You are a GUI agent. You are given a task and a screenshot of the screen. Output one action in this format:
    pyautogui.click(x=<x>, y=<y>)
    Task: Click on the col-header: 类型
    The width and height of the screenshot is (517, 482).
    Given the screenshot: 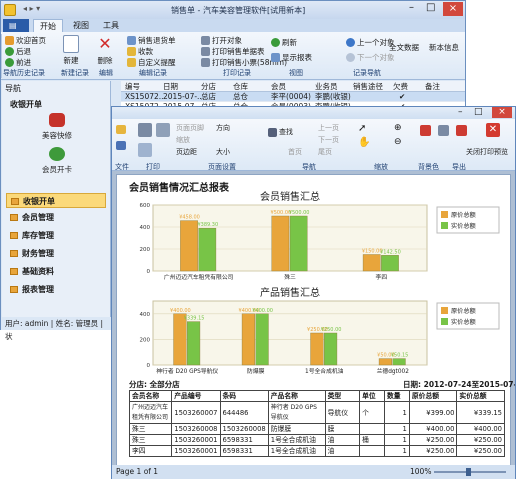 What is the action you would take?
    pyautogui.click(x=342, y=396)
    